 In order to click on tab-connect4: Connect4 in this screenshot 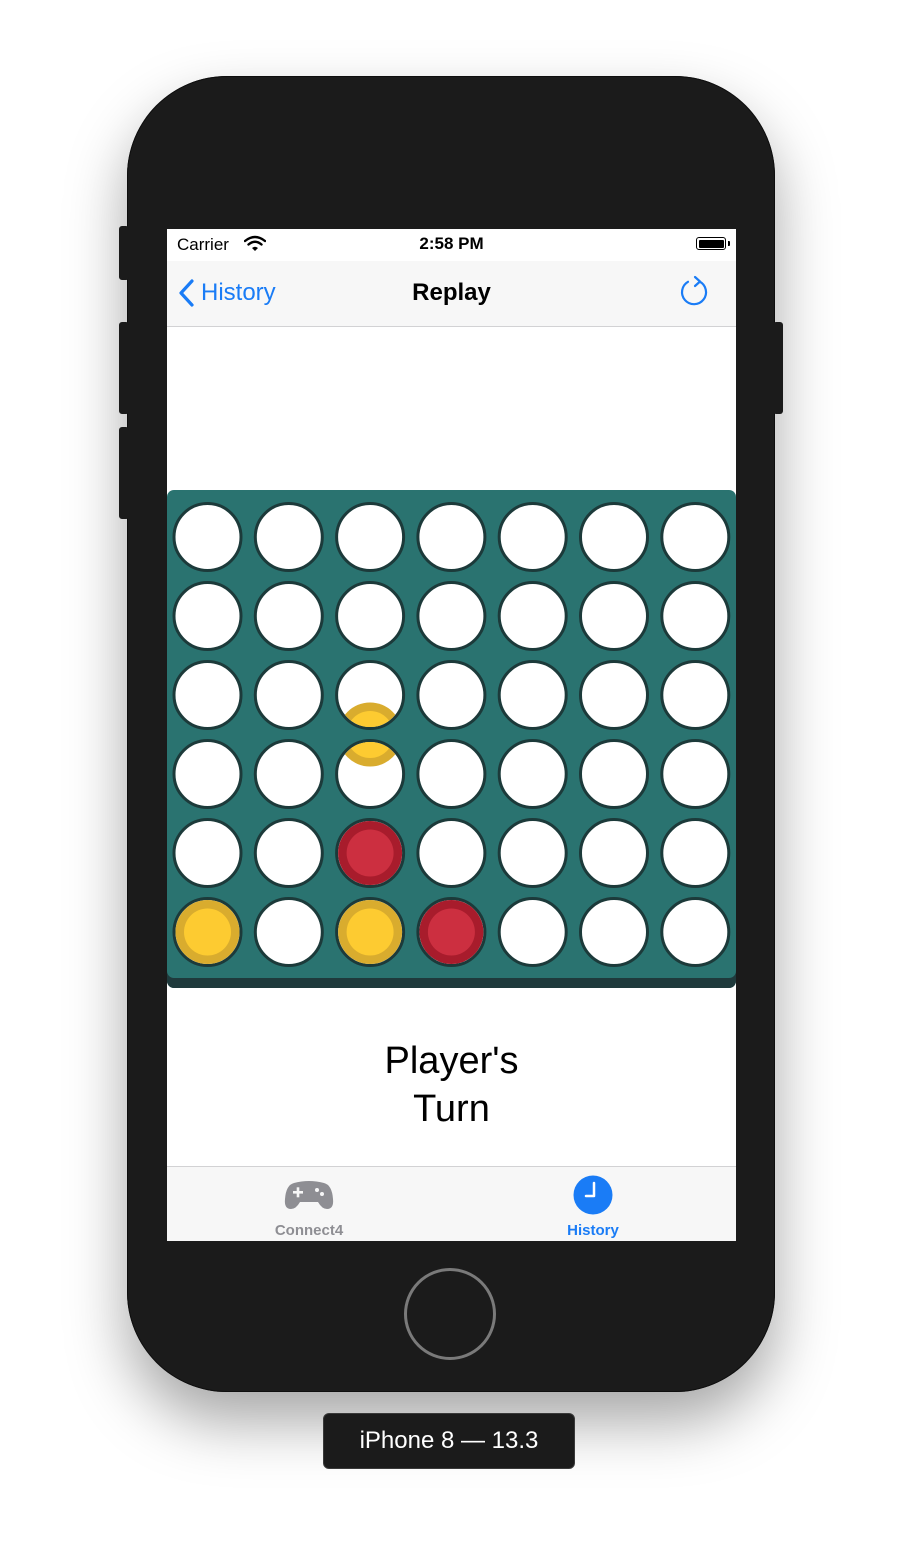, I will do `click(309, 1204)`.